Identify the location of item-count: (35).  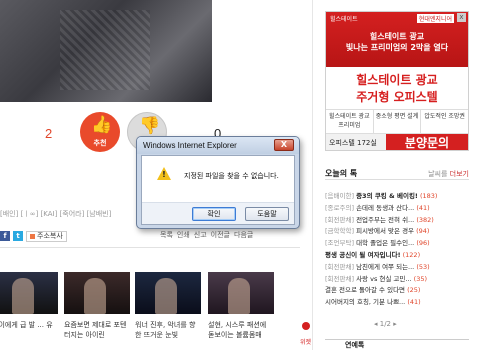
(420, 278).